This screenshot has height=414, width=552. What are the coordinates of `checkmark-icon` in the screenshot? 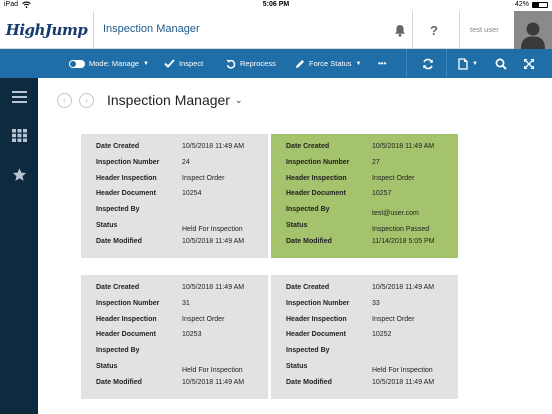 It's located at (169, 63).